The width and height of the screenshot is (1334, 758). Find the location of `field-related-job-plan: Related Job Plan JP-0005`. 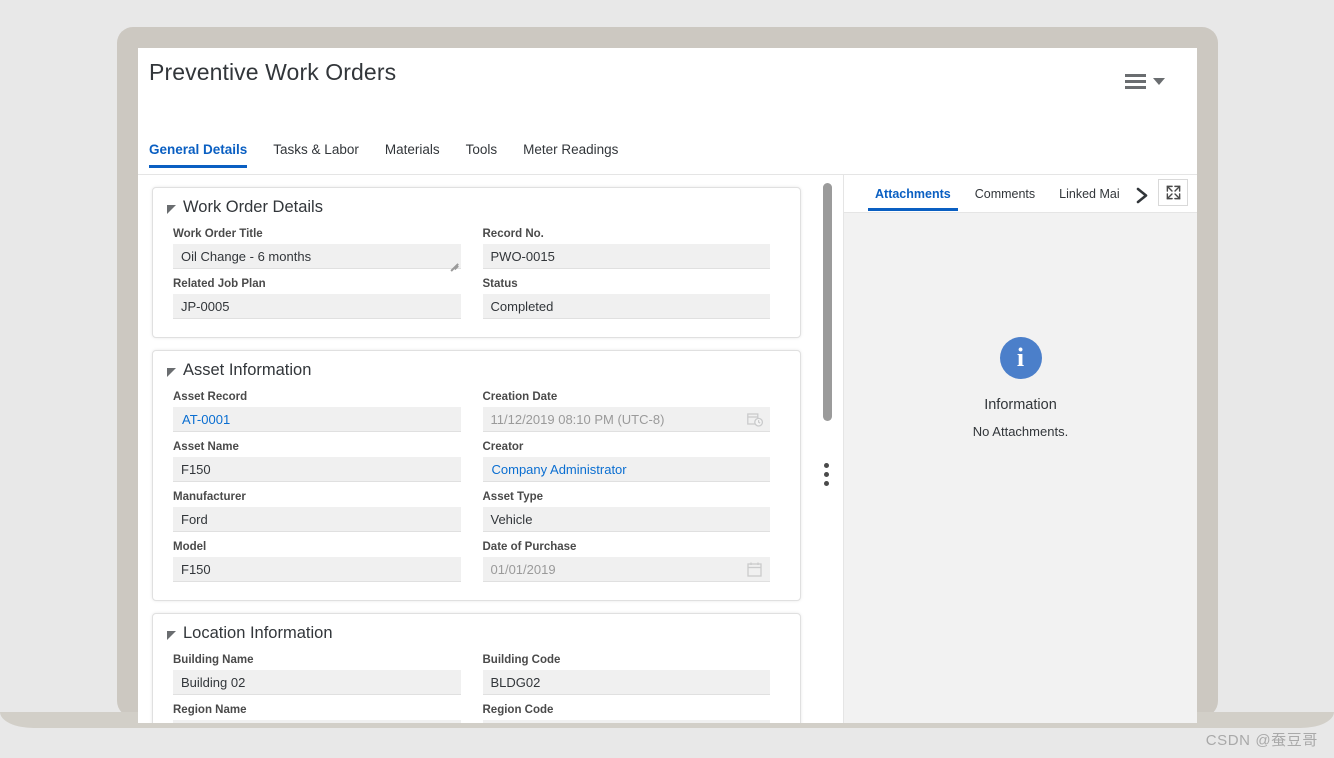

field-related-job-plan: Related Job Plan JP-0005 is located at coordinates (322, 298).